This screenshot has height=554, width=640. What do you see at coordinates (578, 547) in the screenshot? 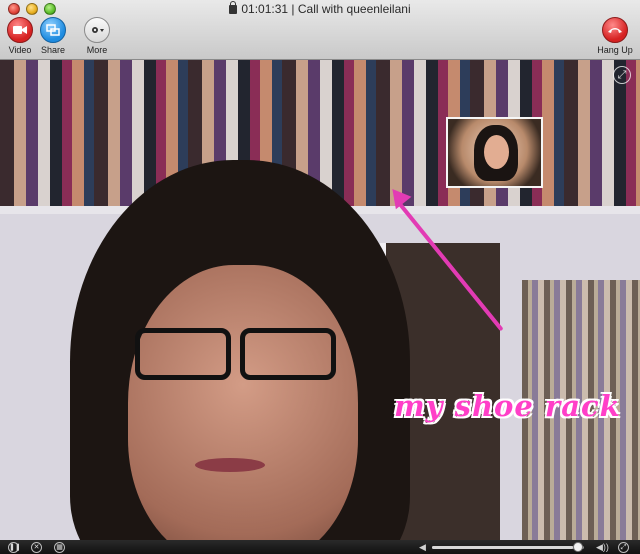
I see `volume-slider-knob` at bounding box center [578, 547].